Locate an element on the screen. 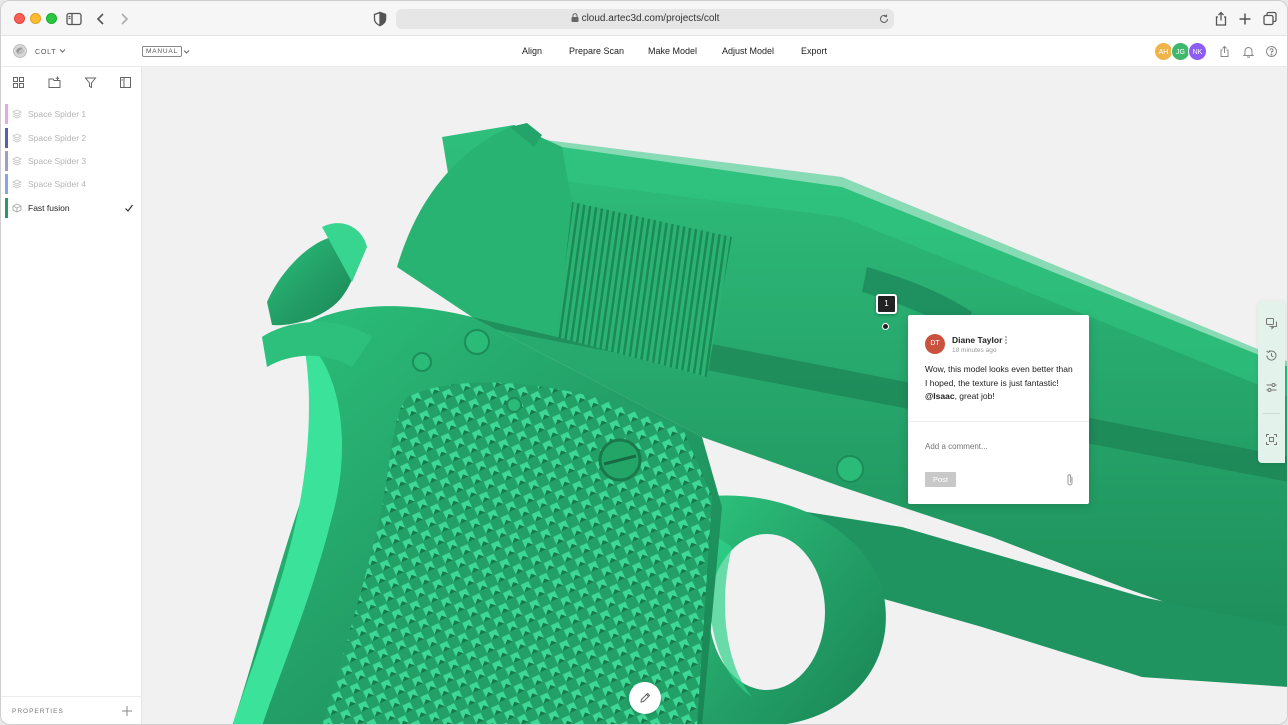 The height and width of the screenshot is (725, 1288). layer-item-space-spider-2: Space Spider 2 is located at coordinates (71, 138).